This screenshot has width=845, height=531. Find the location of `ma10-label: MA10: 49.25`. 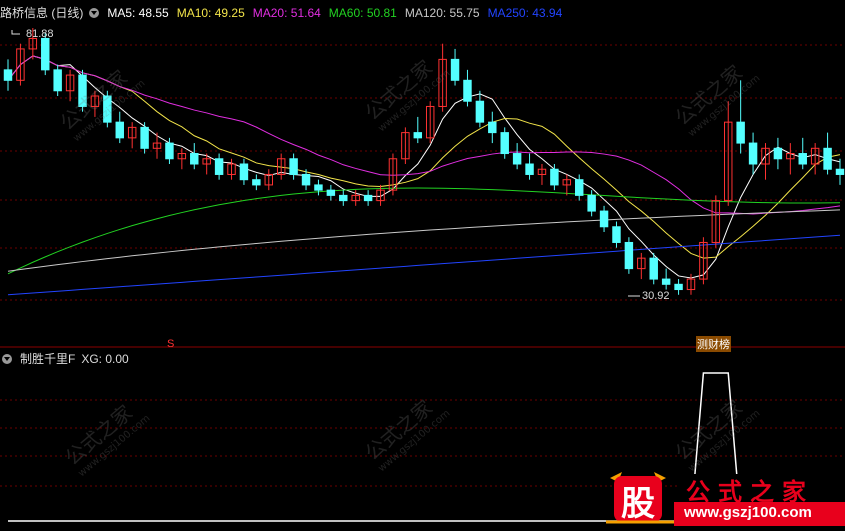

ma10-label: MA10: 49.25 is located at coordinates (210, 13).